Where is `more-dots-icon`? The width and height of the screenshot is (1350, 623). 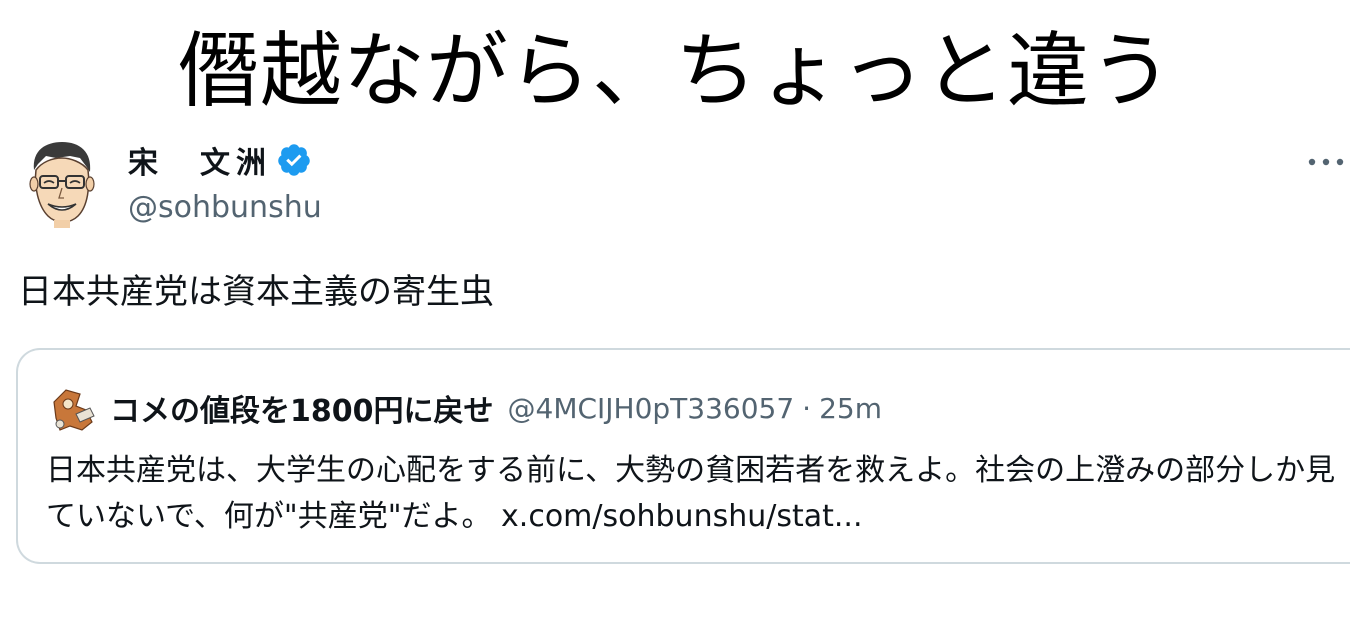 more-dots-icon is located at coordinates (1326, 162).